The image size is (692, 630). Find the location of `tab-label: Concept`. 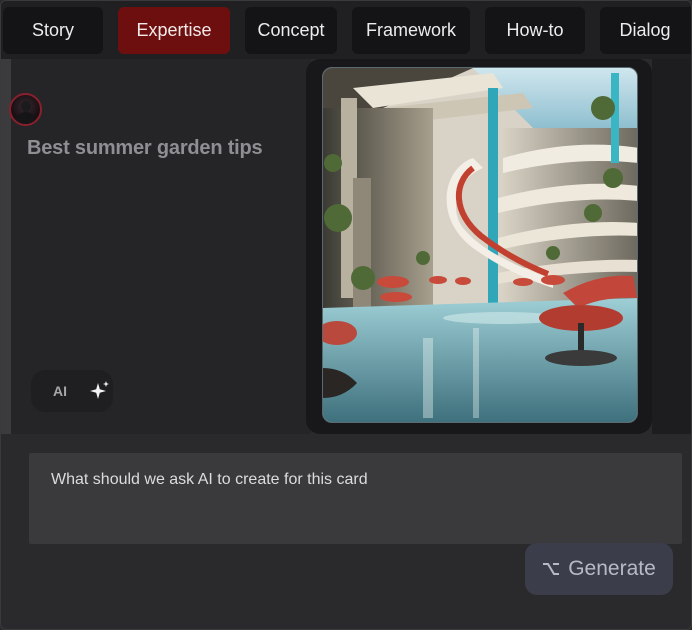

tab-label: Concept is located at coordinates (291, 30).